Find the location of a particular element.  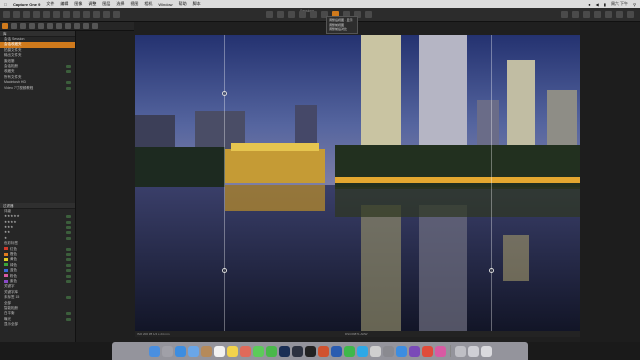

dock-separator is located at coordinates (450, 351).